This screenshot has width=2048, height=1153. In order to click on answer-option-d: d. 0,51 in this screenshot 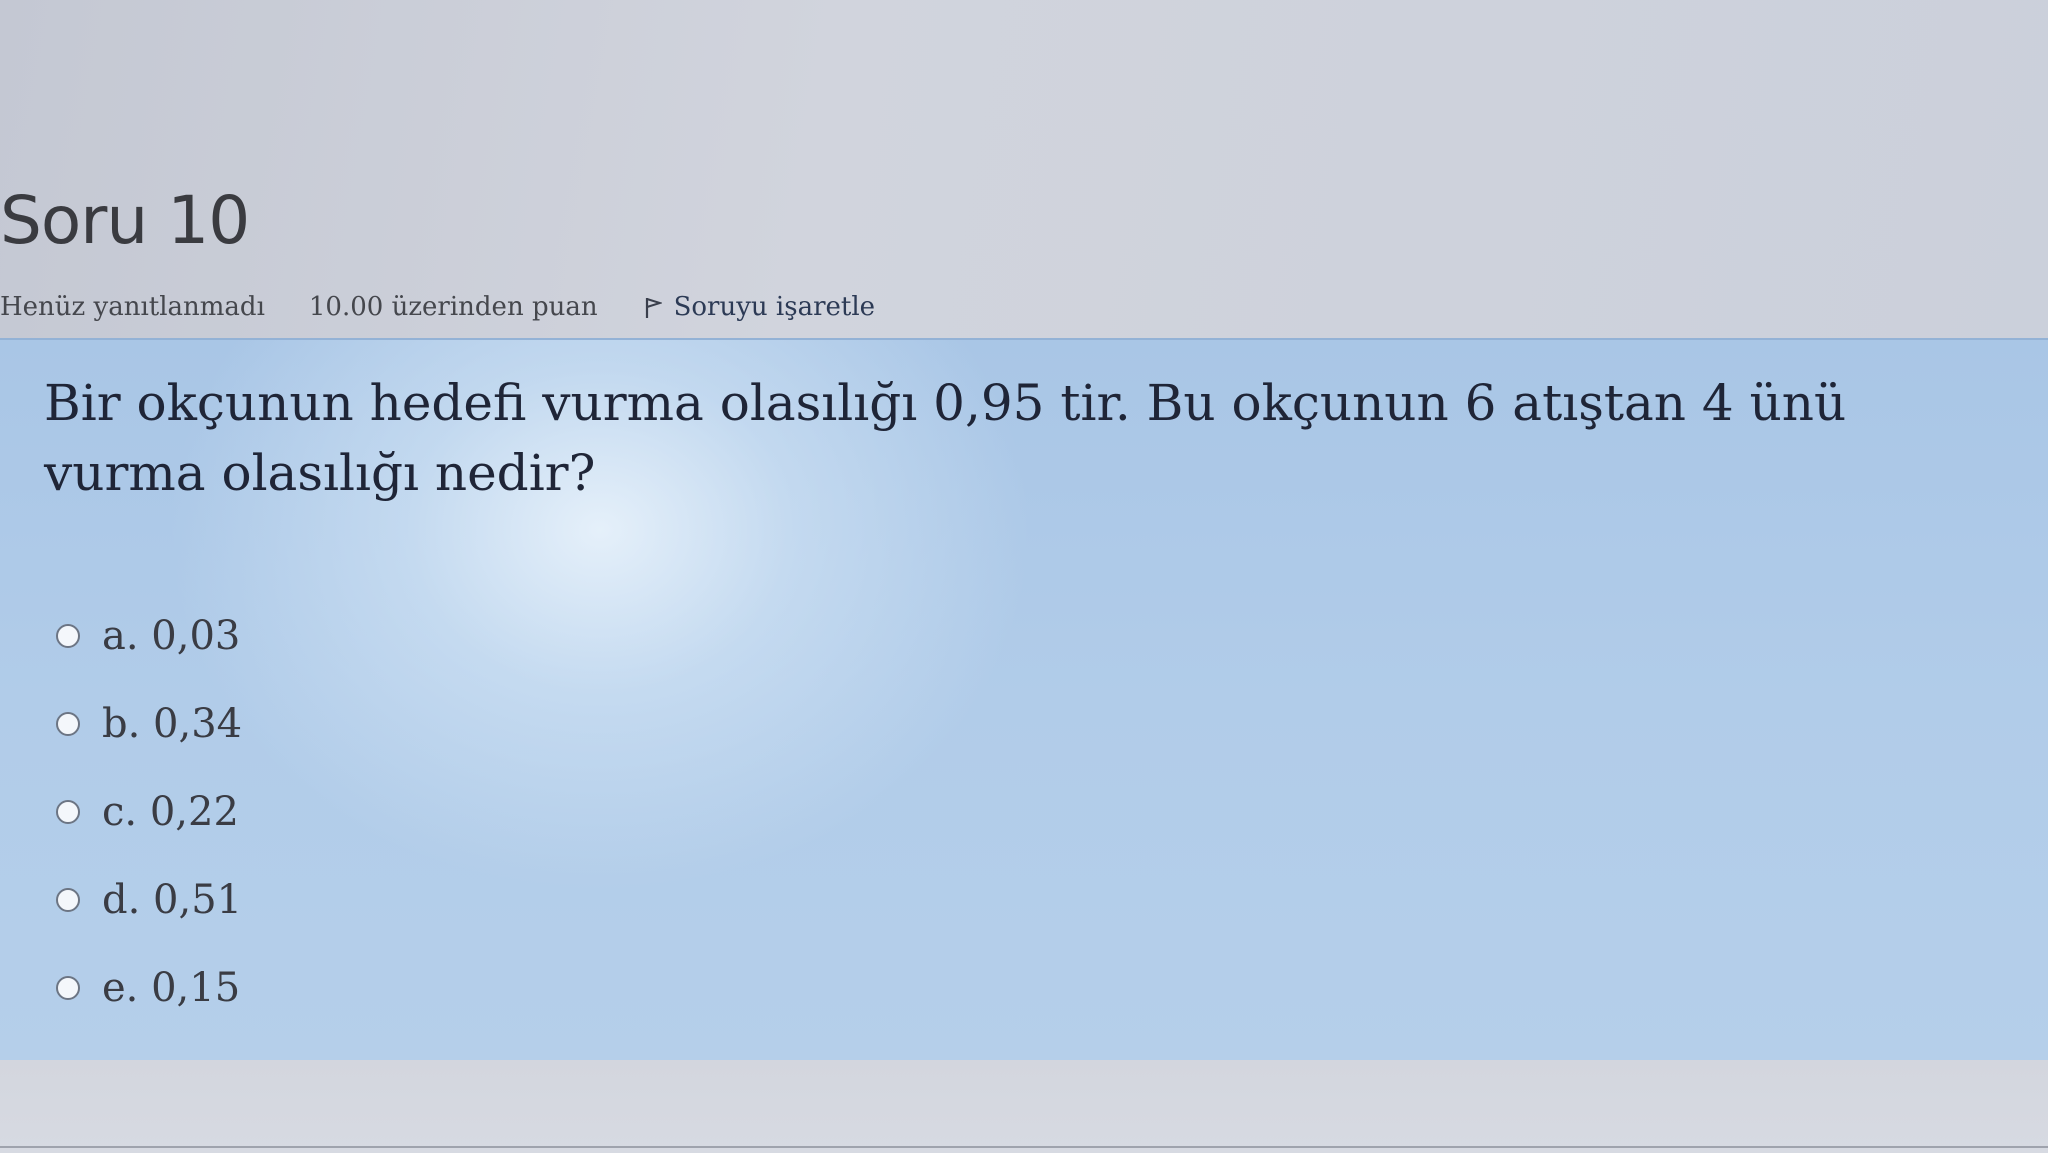, I will do `click(149, 900)`.